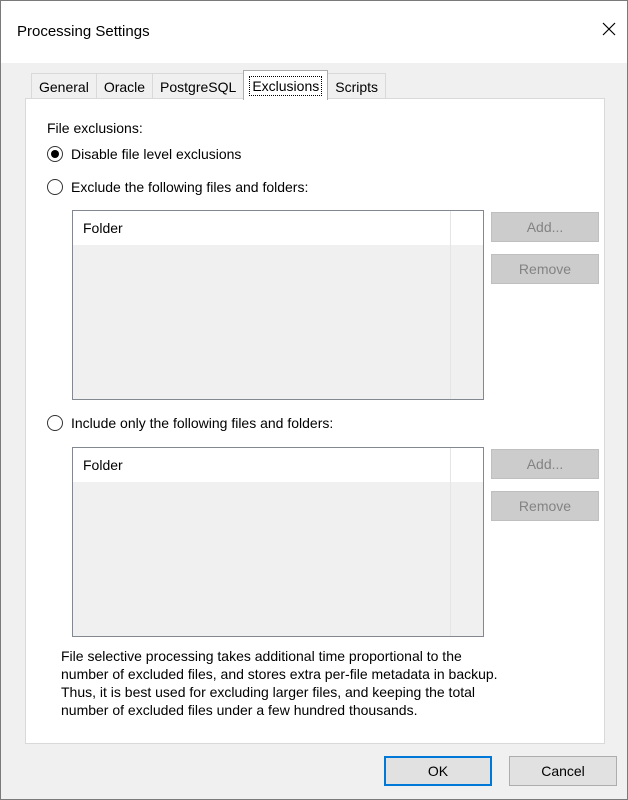 This screenshot has height=800, width=628. What do you see at coordinates (314, 32) in the screenshot?
I see `title-bar: Processing Settings` at bounding box center [314, 32].